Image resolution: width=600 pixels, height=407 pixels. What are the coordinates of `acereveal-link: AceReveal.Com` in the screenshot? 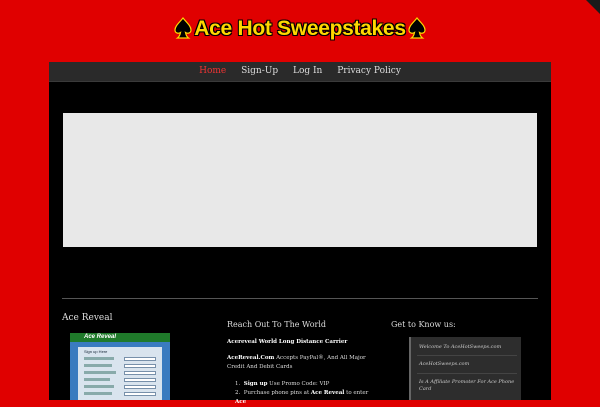 It's located at (250, 358).